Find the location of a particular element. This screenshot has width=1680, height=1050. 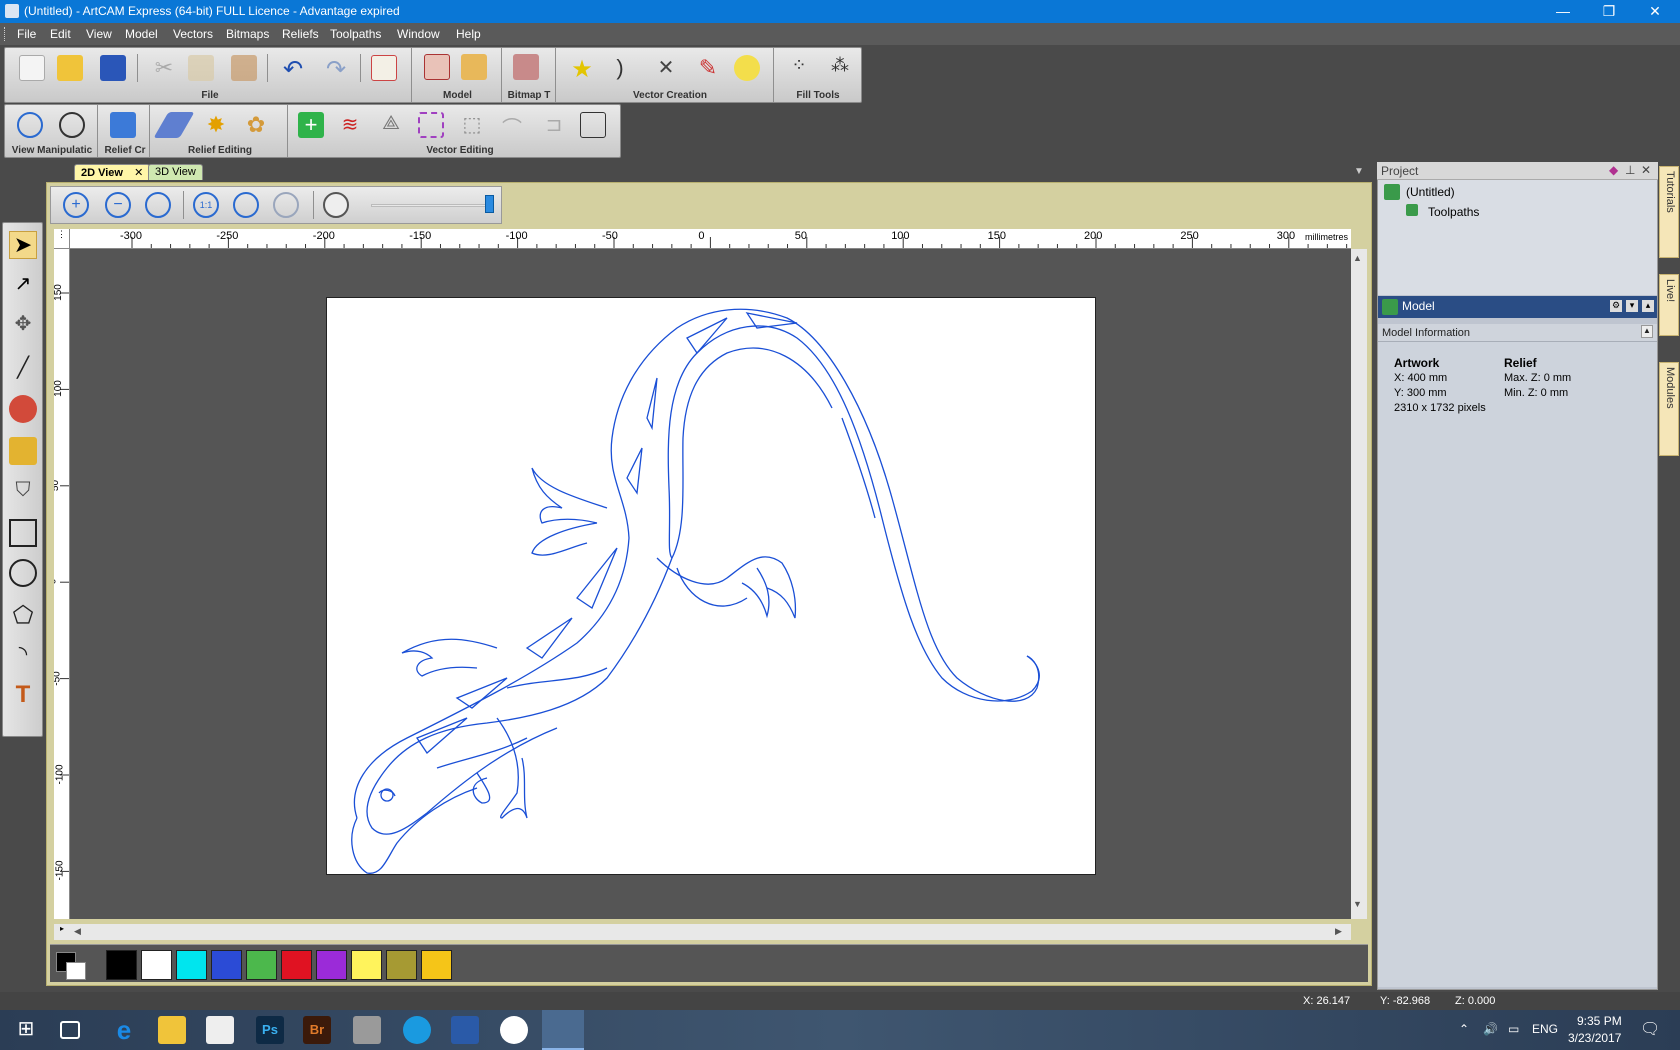

tray-language: ENG is located at coordinates (1545, 1029).